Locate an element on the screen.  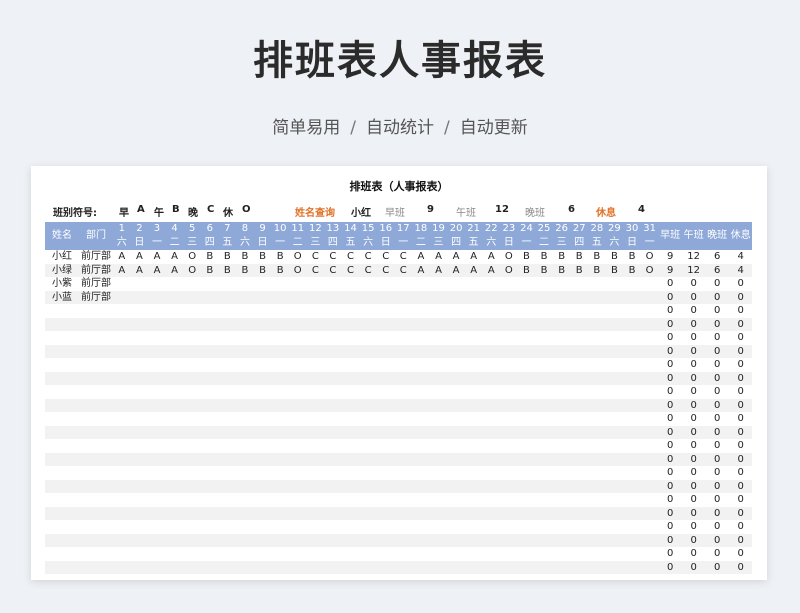
employee-name: 小蓝 is located at coordinates (62, 297).